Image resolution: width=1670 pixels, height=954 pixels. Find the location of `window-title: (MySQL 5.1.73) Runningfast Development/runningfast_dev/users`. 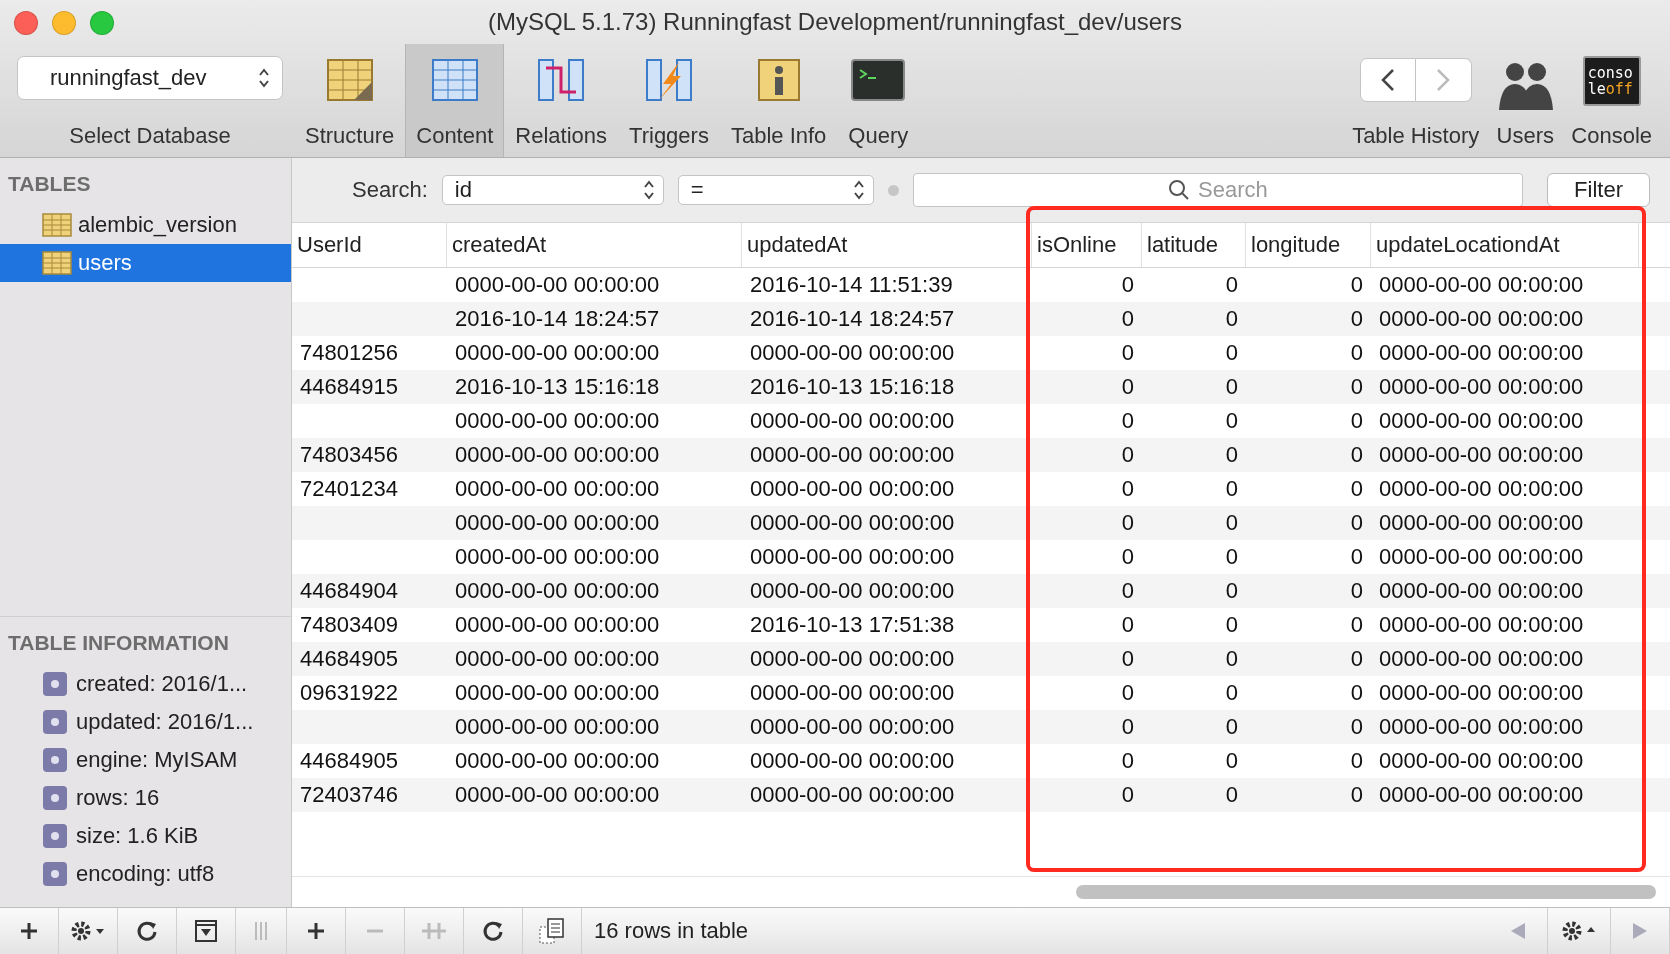

window-title: (MySQL 5.1.73) Runningfast Development/runningfast_dev/users is located at coordinates (835, 22).